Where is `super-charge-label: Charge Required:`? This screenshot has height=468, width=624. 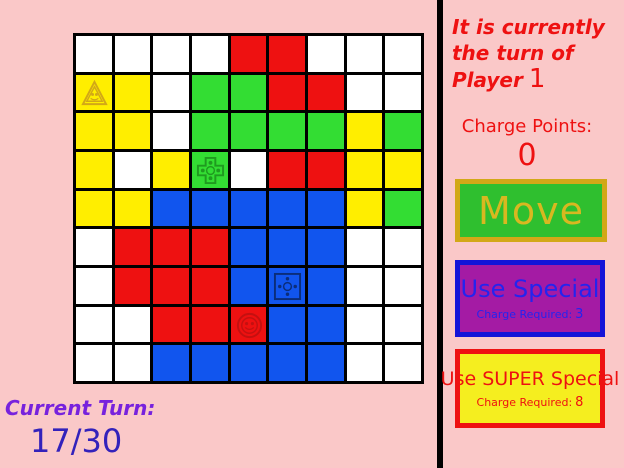
super-charge-label: Charge Required: is located at coordinates (524, 402).